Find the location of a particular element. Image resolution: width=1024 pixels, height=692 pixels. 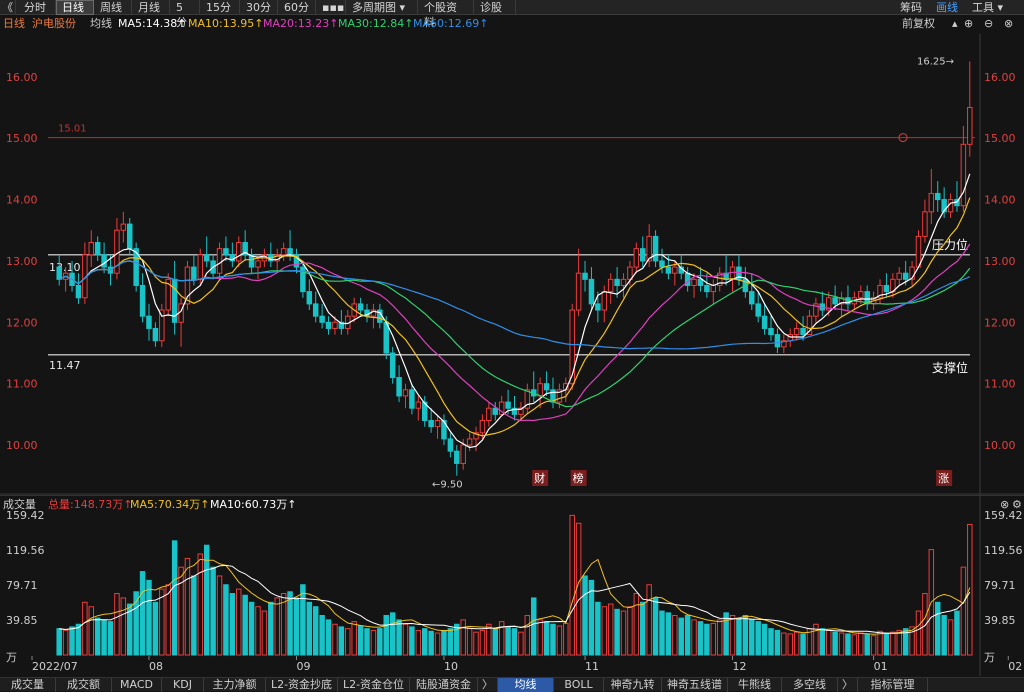

indicator-tab-10: BOLL is located at coordinates (579, 685).